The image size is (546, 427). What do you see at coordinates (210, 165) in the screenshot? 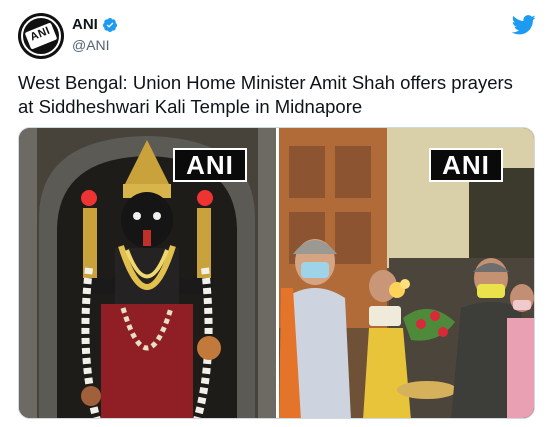
I see `ani-watermark-left: ANI` at bounding box center [210, 165].